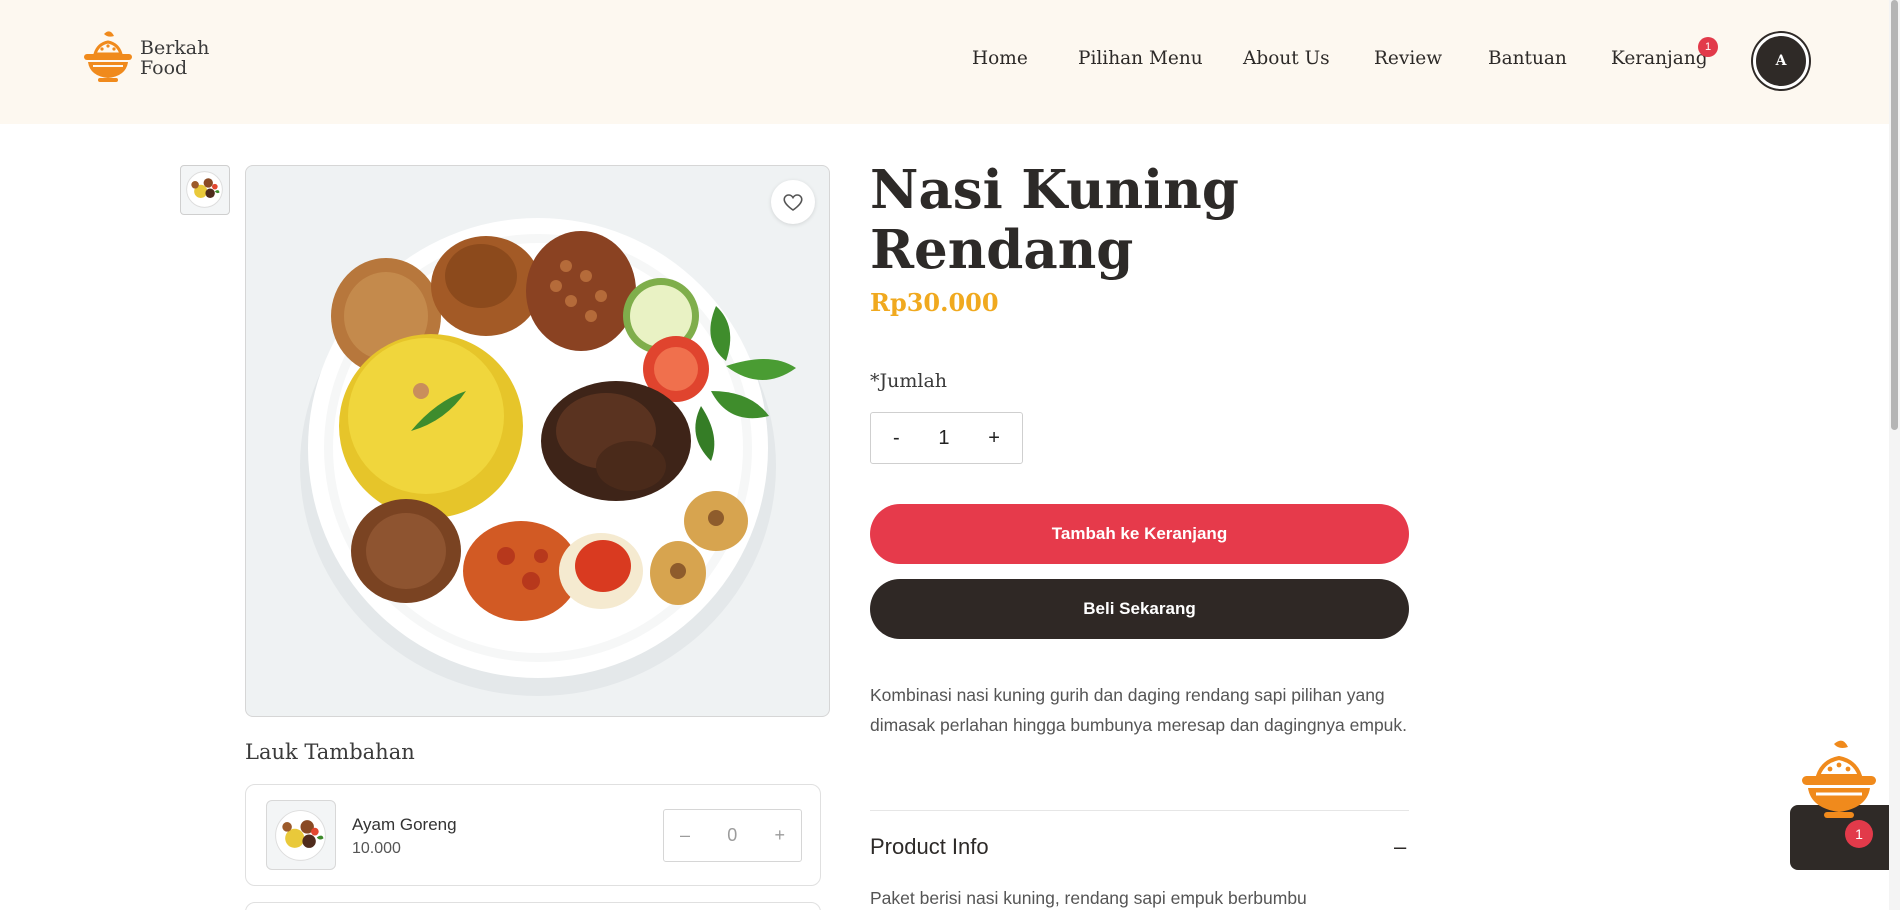 The image size is (1900, 910). I want to click on section-divider, so click(1139, 810).